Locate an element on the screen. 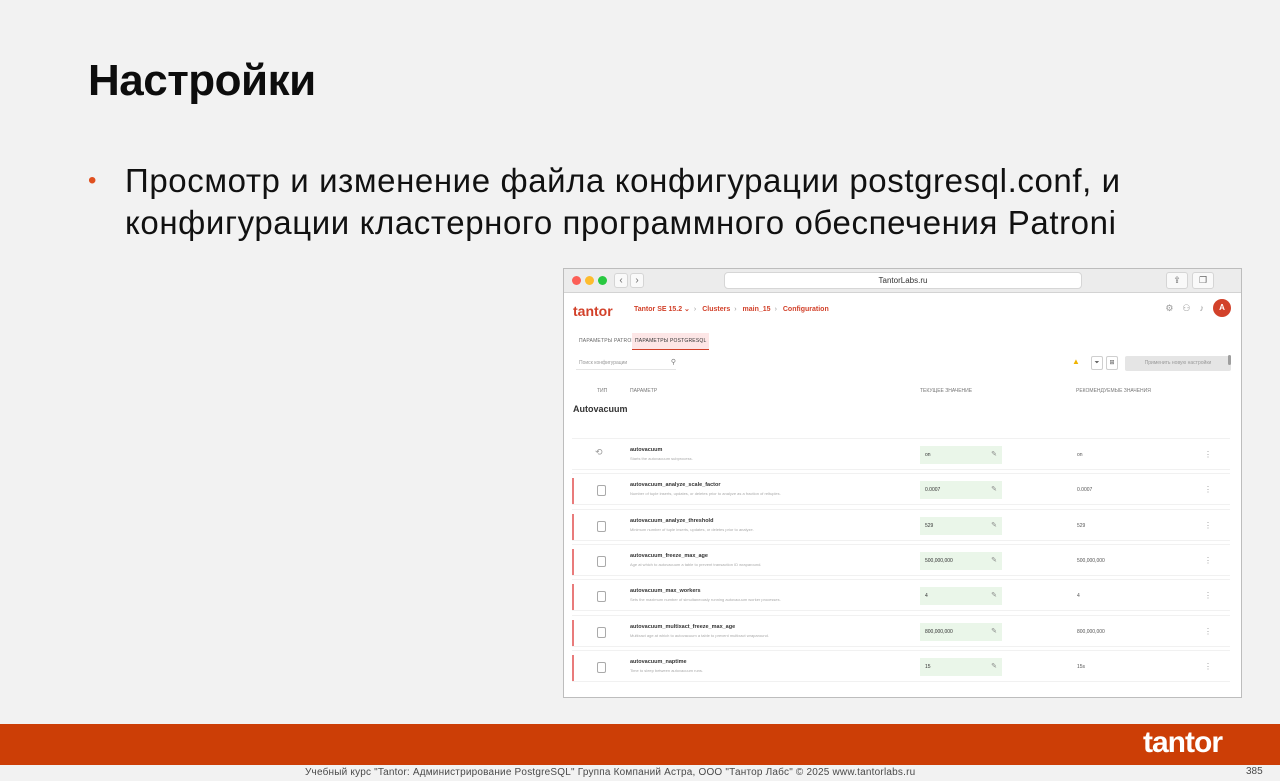 The height and width of the screenshot is (781, 1280). maximize-window-icon is located at coordinates (602, 280).